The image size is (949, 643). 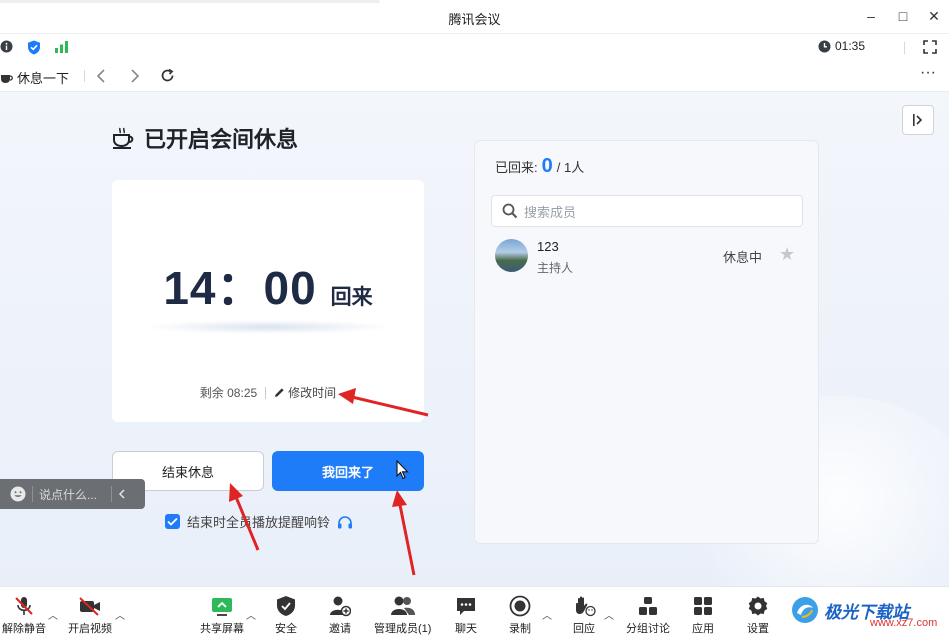 I want to click on settings-button: 设置, so click(x=758, y=615).